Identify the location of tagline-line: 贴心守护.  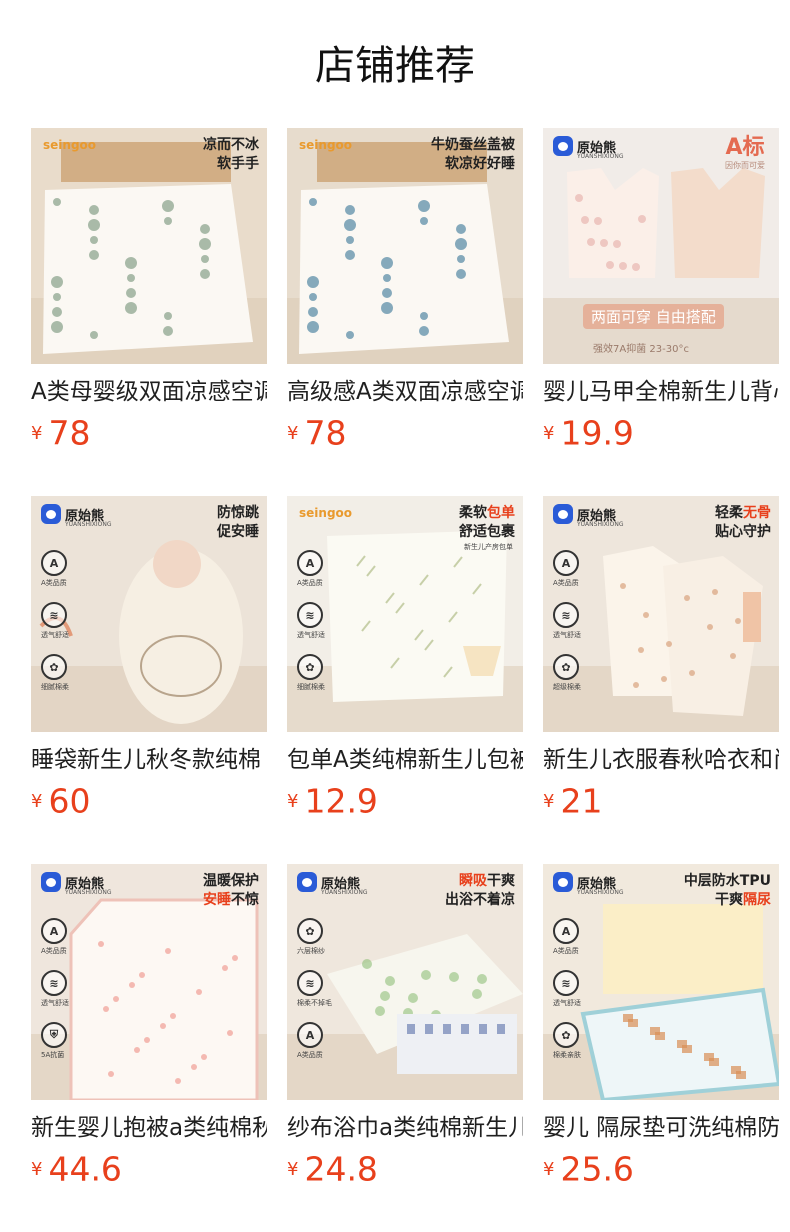
(743, 532).